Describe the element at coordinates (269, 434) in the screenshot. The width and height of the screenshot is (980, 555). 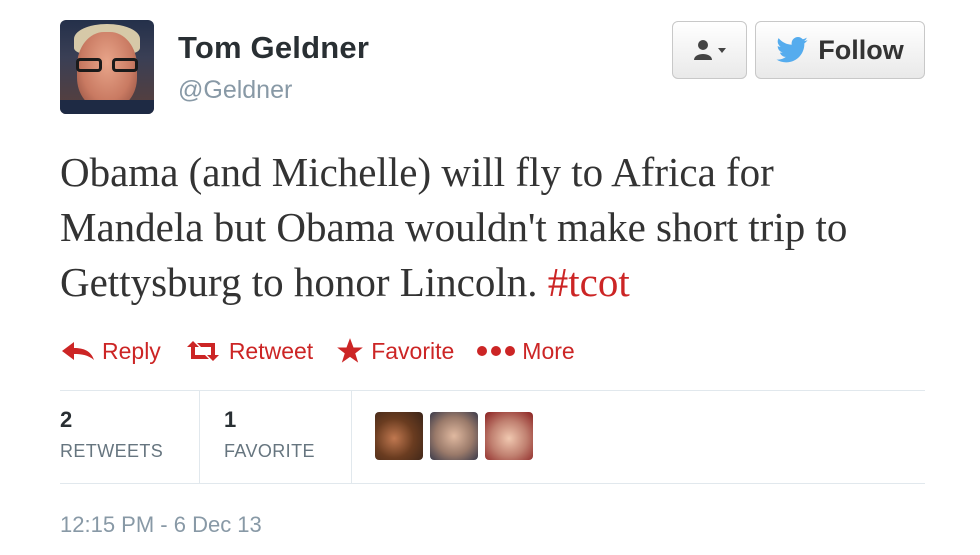
I see `favorites-stat: 1 FAVORITE` at that location.